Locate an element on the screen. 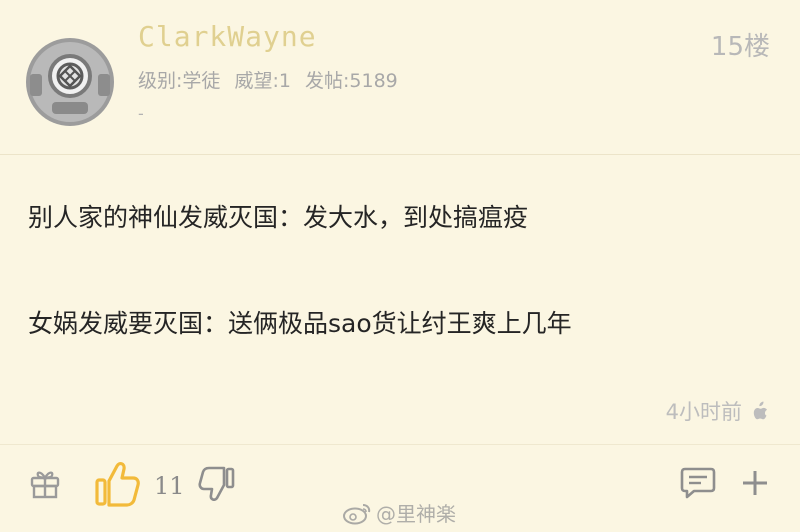  post-content-line: 别人家的神仙发威灭国：发大水，到处搞瘟疫 is located at coordinates (278, 217).